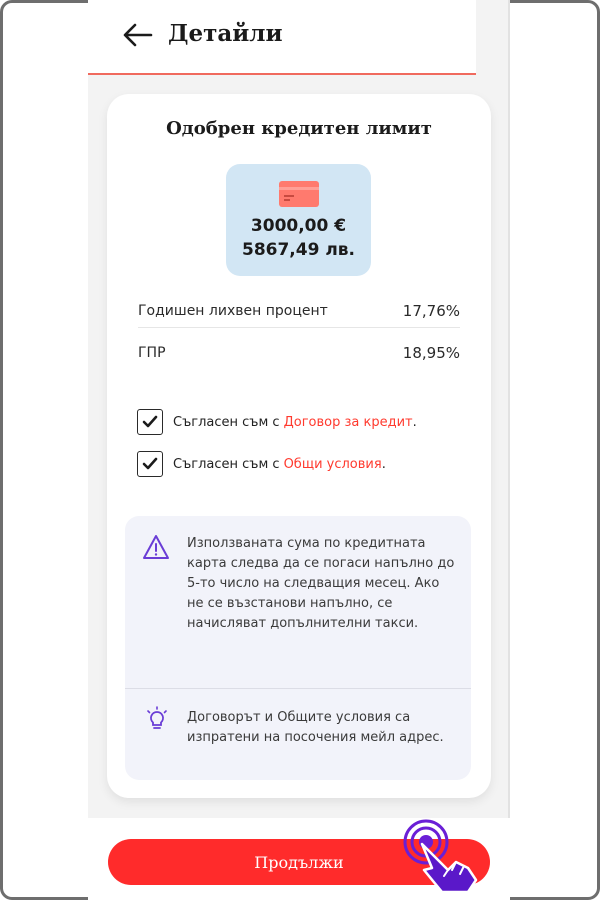 Image resolution: width=600 pixels, height=900 pixels. What do you see at coordinates (157, 717) in the screenshot?
I see `lightbulb-icon` at bounding box center [157, 717].